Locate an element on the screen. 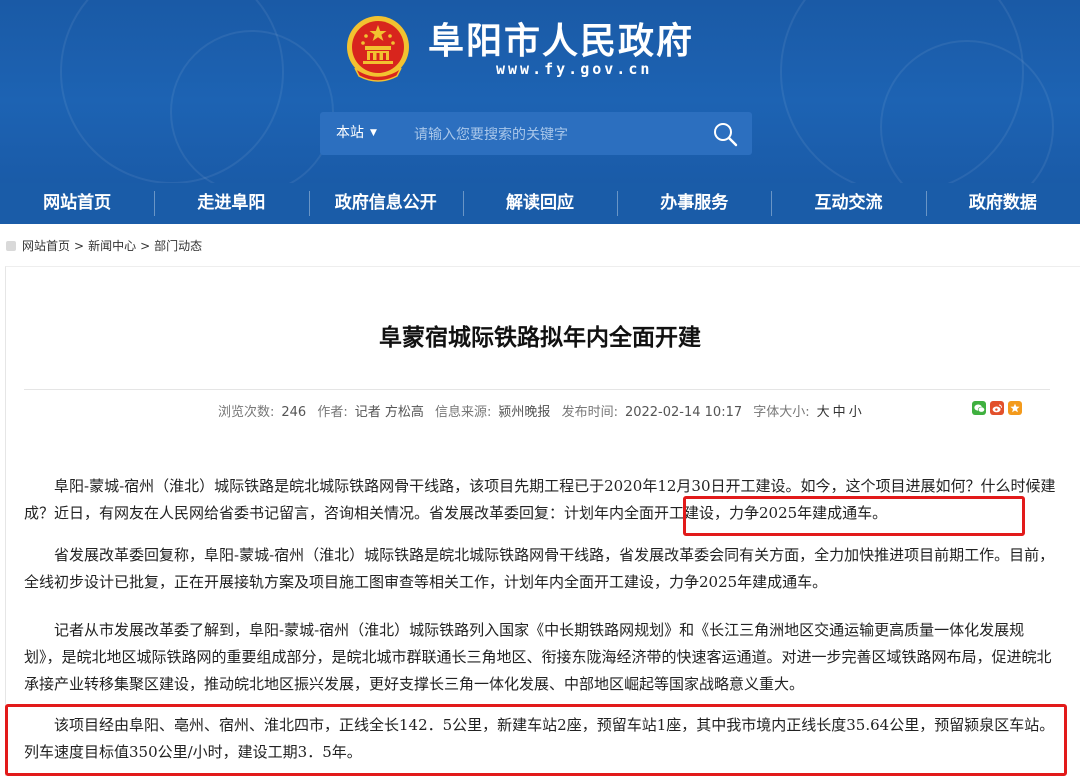 This screenshot has height=776, width=1080. home-icon is located at coordinates (11, 246).